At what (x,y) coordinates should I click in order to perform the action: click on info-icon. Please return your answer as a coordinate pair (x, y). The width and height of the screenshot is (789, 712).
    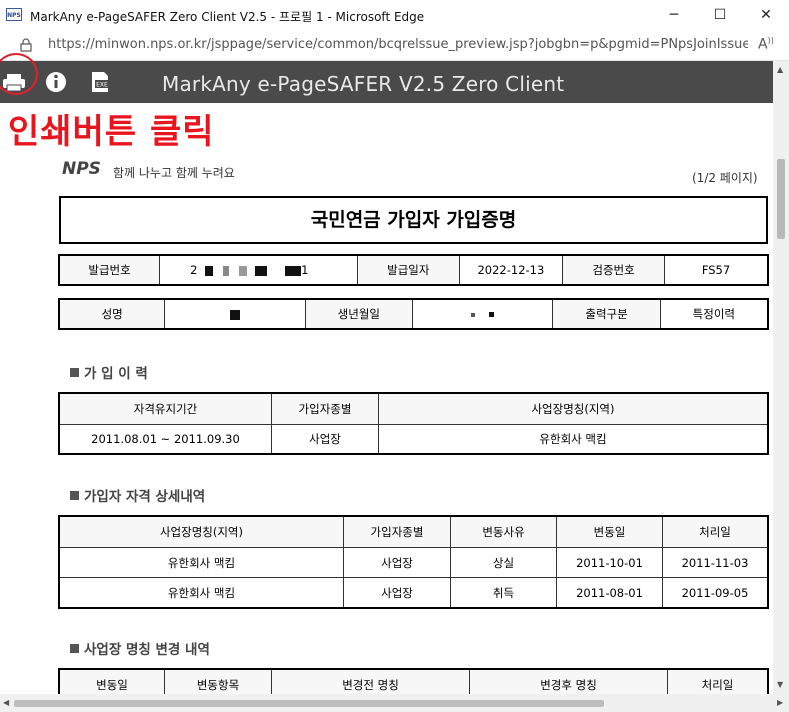
    Looking at the image, I should click on (56, 82).